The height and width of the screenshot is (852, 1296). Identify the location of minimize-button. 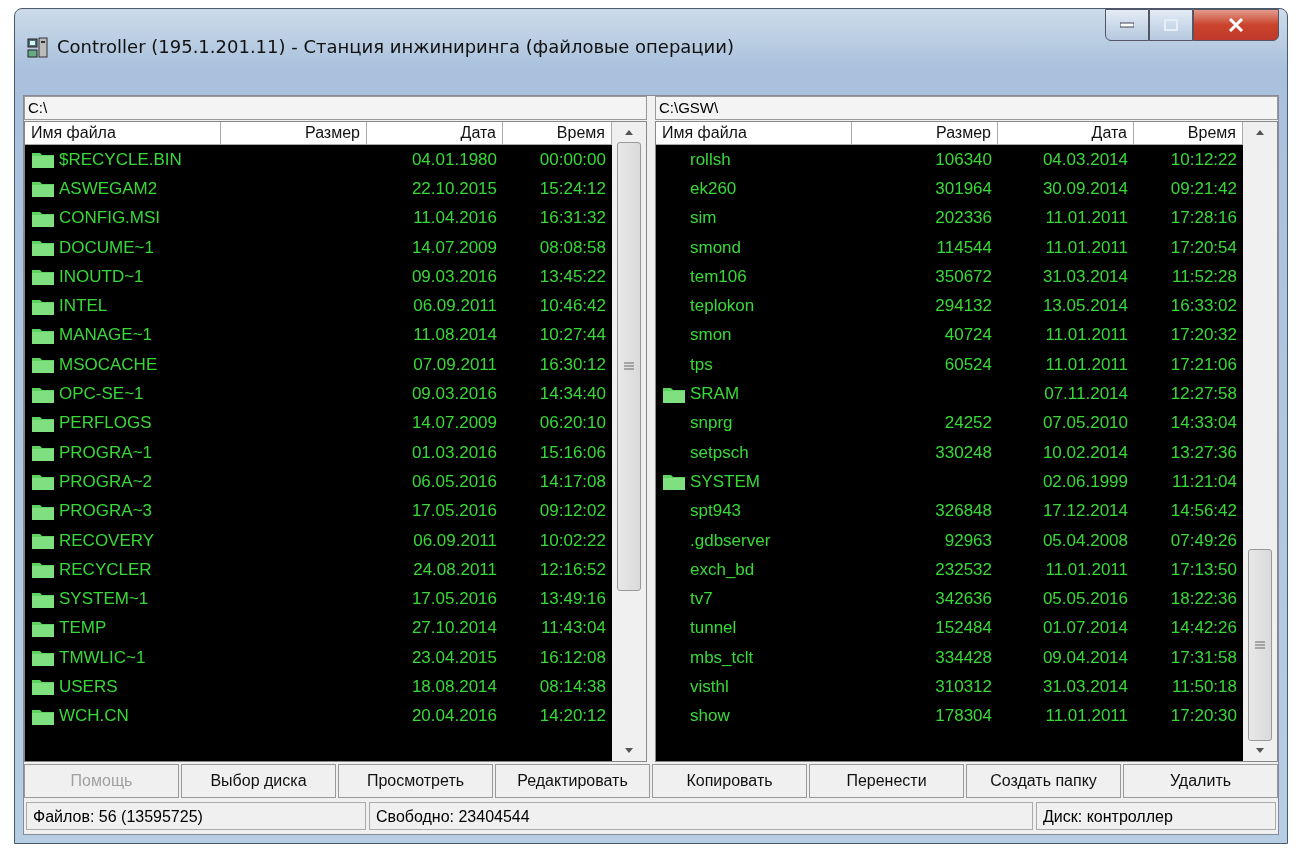
(1127, 25).